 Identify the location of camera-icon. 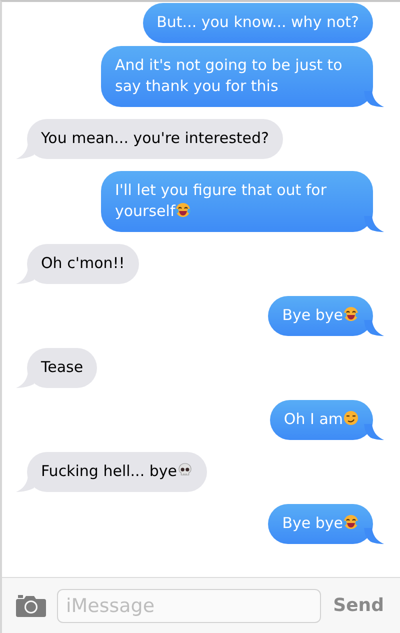
(31, 606).